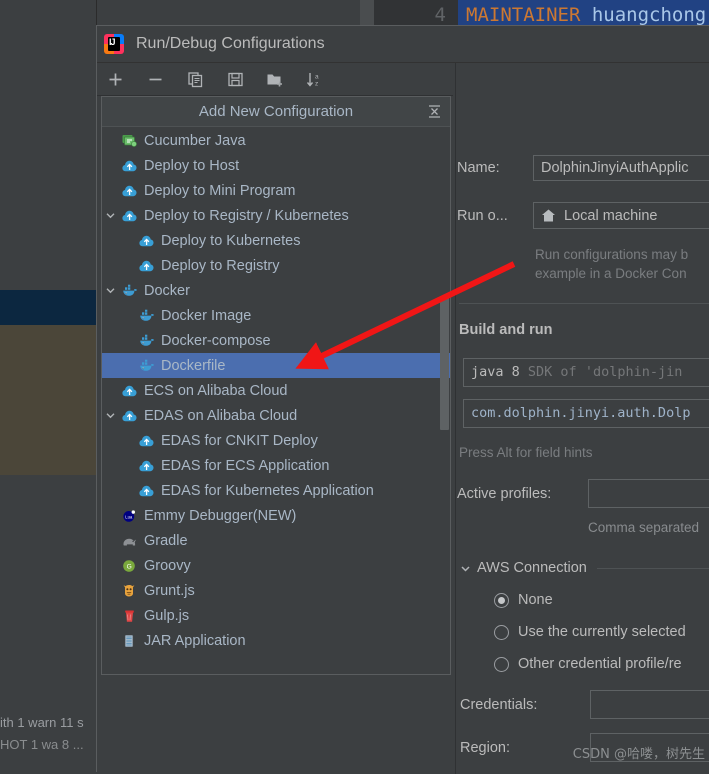 Image resolution: width=709 pixels, height=774 pixels. Describe the element at coordinates (621, 168) in the screenshot. I see `name-input: DolphinJinyiAuthApplic` at that location.